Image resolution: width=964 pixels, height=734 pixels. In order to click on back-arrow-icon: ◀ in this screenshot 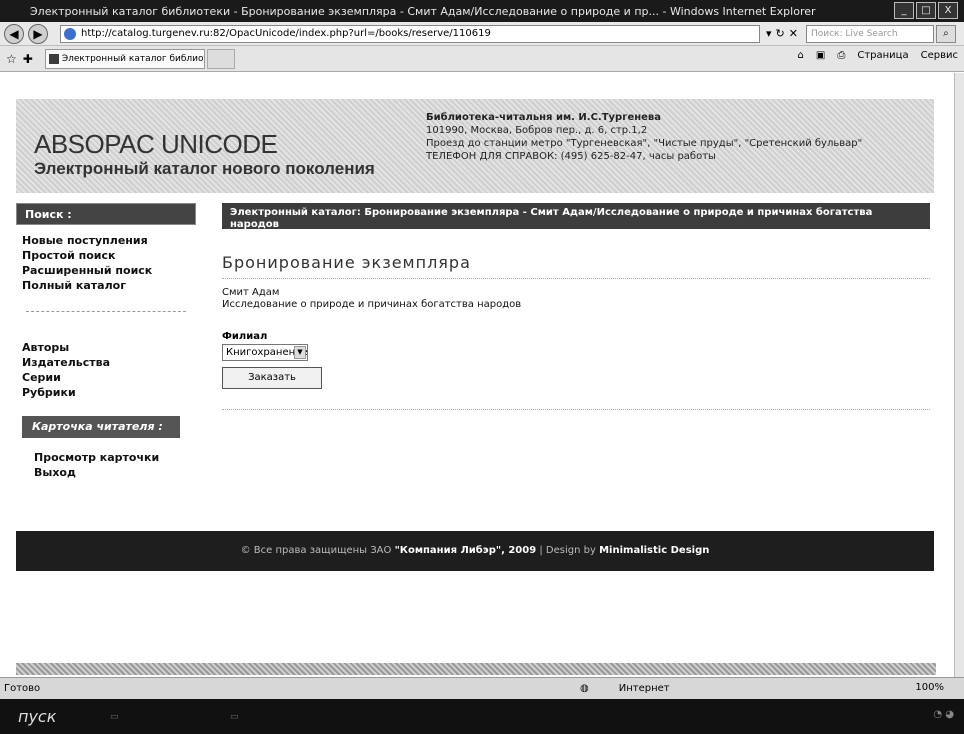, I will do `click(14, 33)`.